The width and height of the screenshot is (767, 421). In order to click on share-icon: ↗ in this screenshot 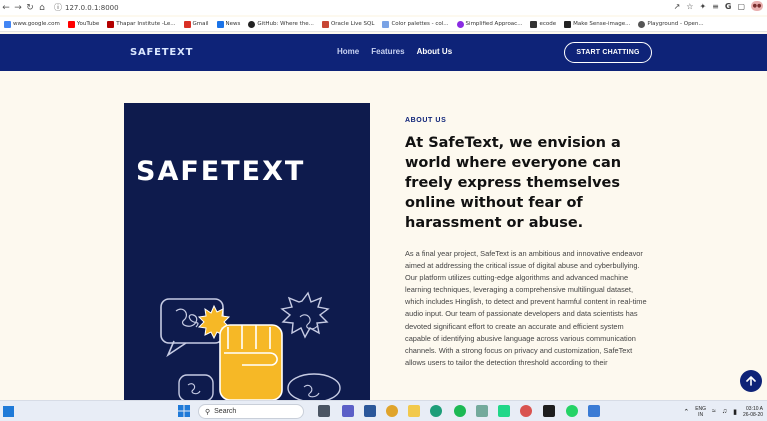, I will do `click(677, 6)`.